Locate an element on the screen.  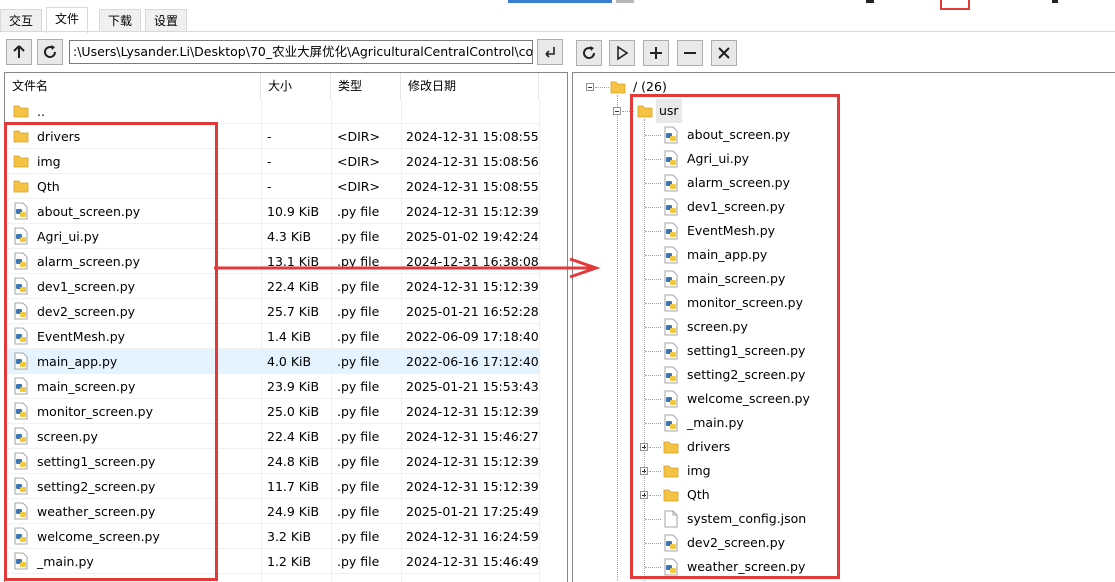
refresh-local-button is located at coordinates (50, 52).